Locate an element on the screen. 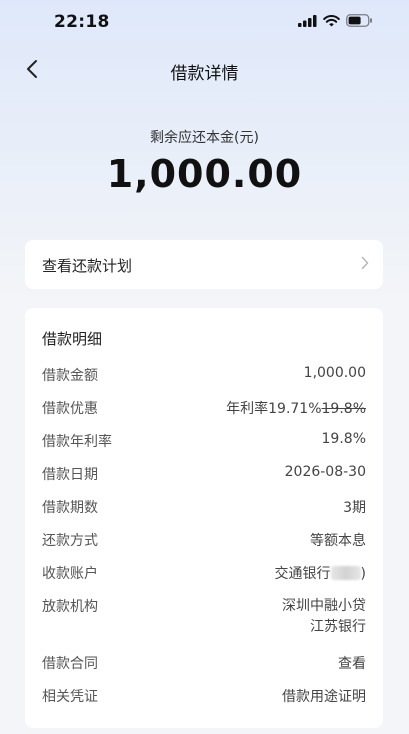  loan-discount-value: 年利率19.71%19.8% is located at coordinates (296, 408).